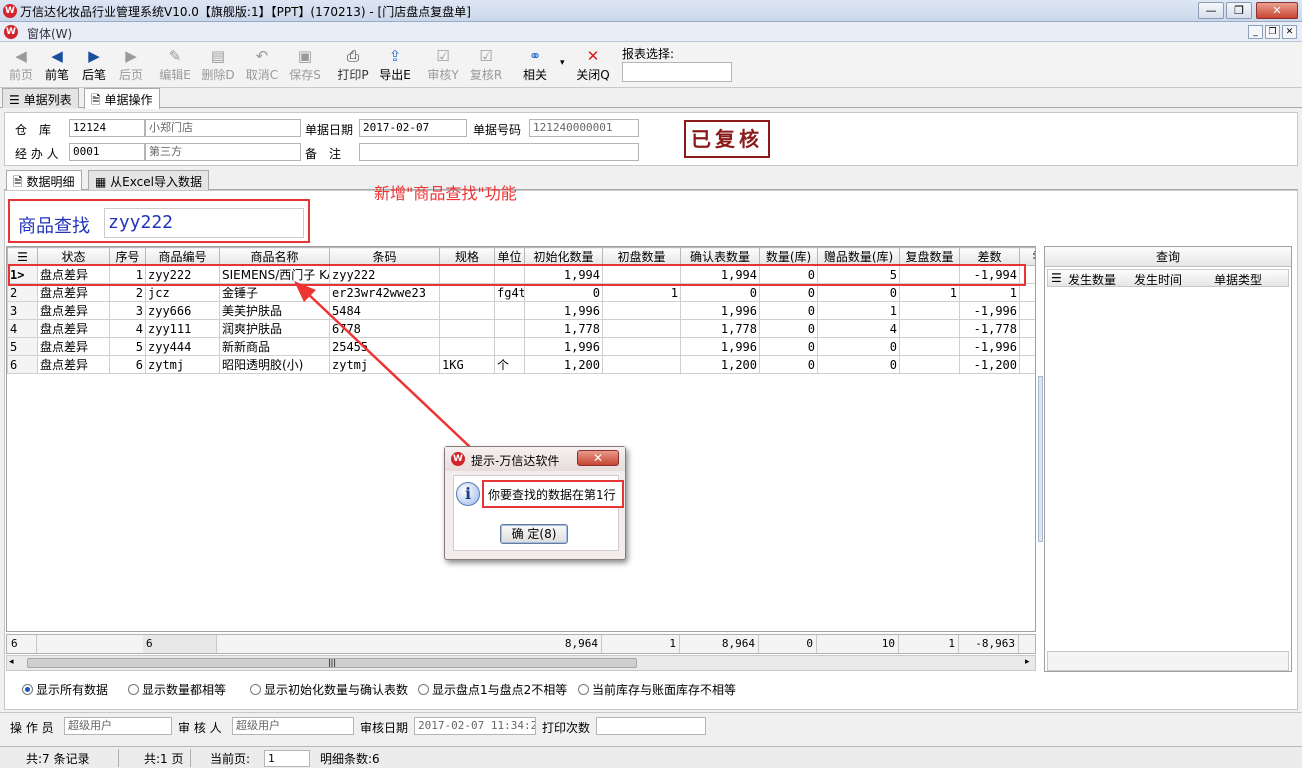 Image resolution: width=1302 pixels, height=768 pixels. What do you see at coordinates (468, 494) in the screenshot?
I see `info-icon: i` at bounding box center [468, 494].